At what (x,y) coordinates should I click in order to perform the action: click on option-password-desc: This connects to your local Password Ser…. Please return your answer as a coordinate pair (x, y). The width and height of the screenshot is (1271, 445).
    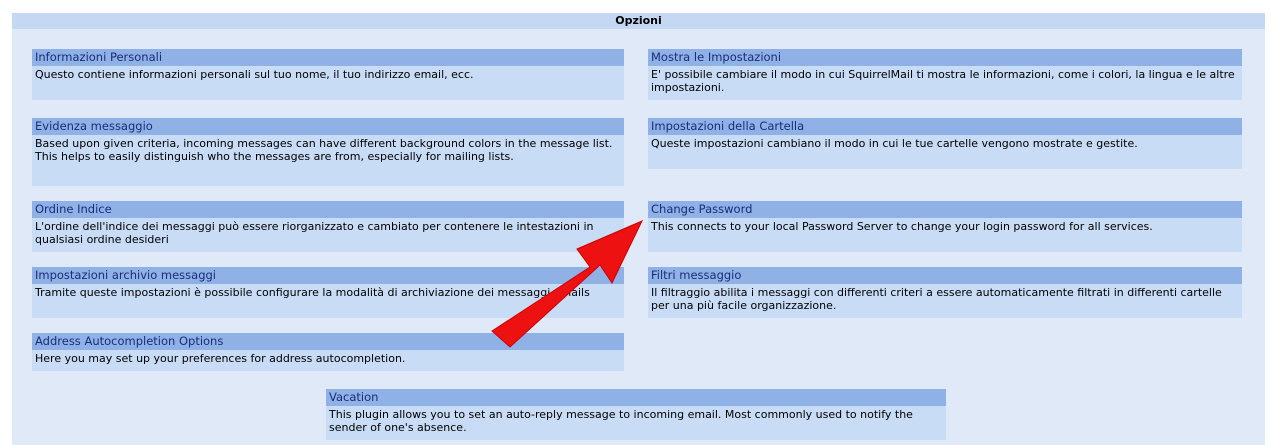
    Looking at the image, I should click on (945, 235).